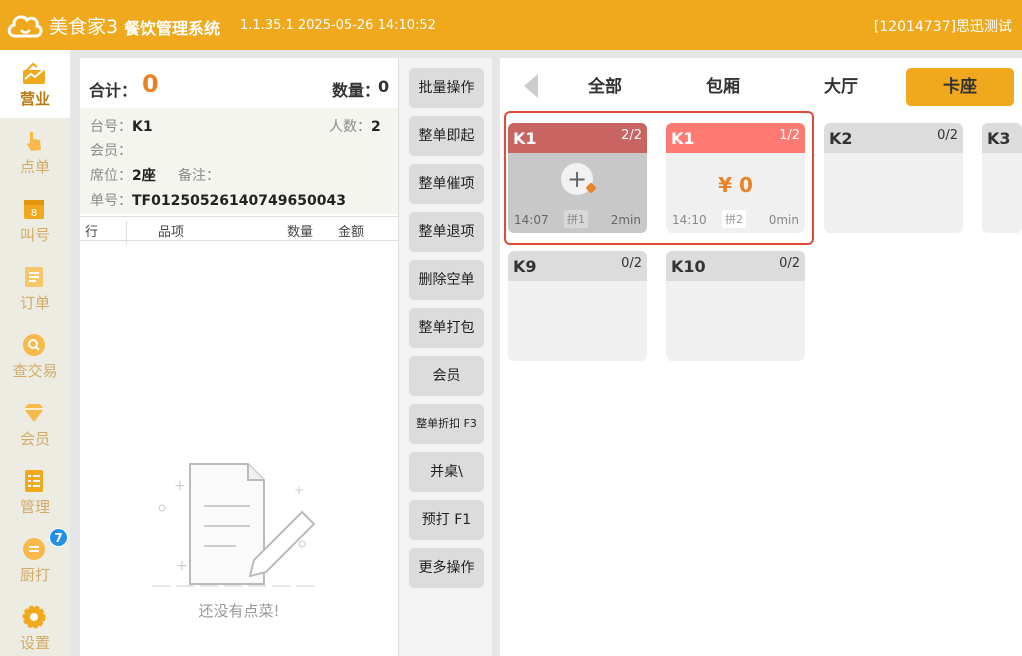 The height and width of the screenshot is (656, 1022). Describe the element at coordinates (577, 138) in the screenshot. I see `table-card-header: K1 2/2` at that location.